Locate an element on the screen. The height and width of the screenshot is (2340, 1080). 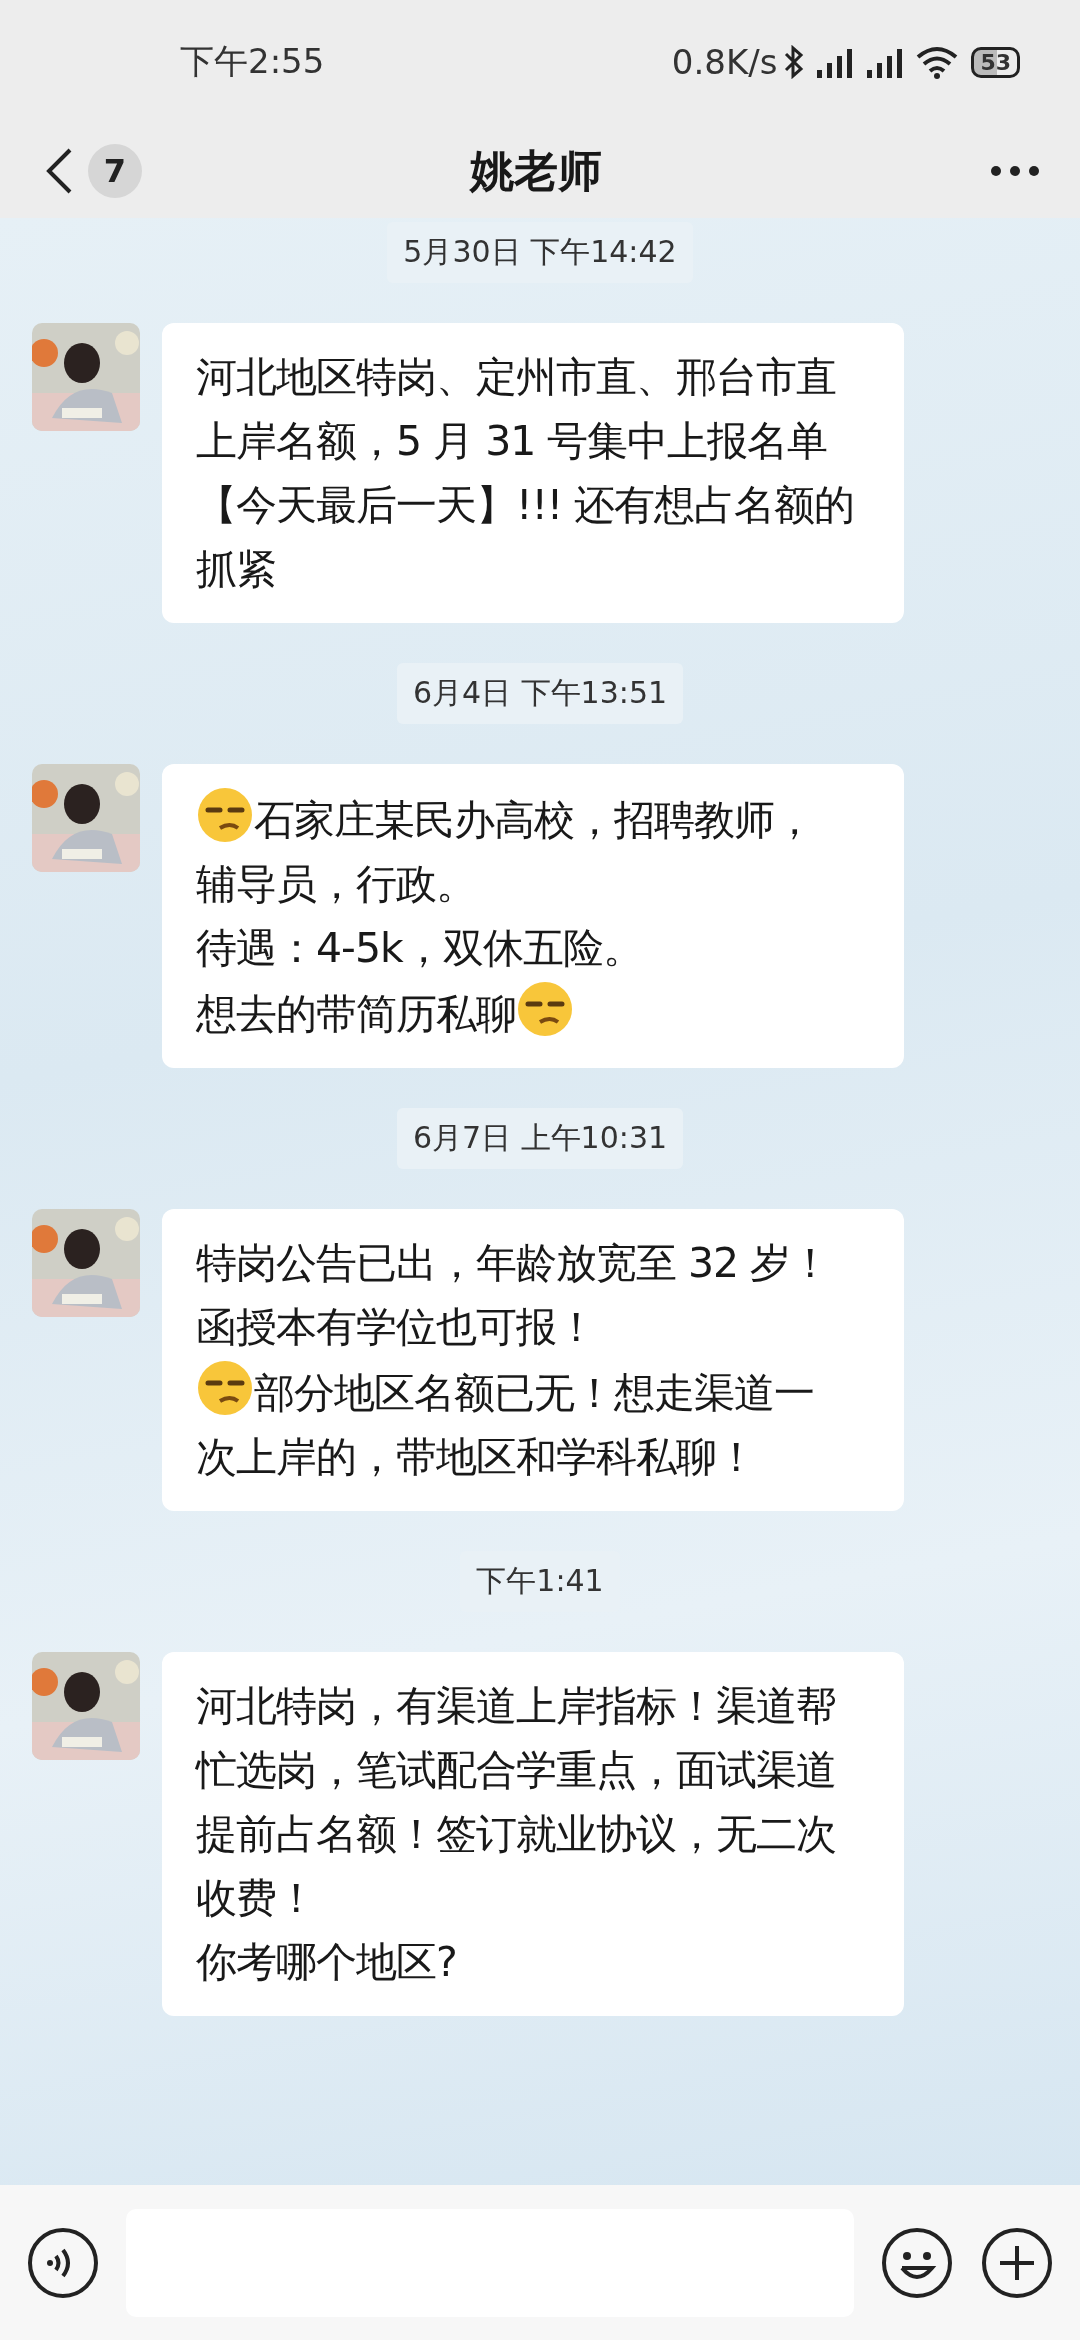
more-icon is located at coordinates (1015, 171).